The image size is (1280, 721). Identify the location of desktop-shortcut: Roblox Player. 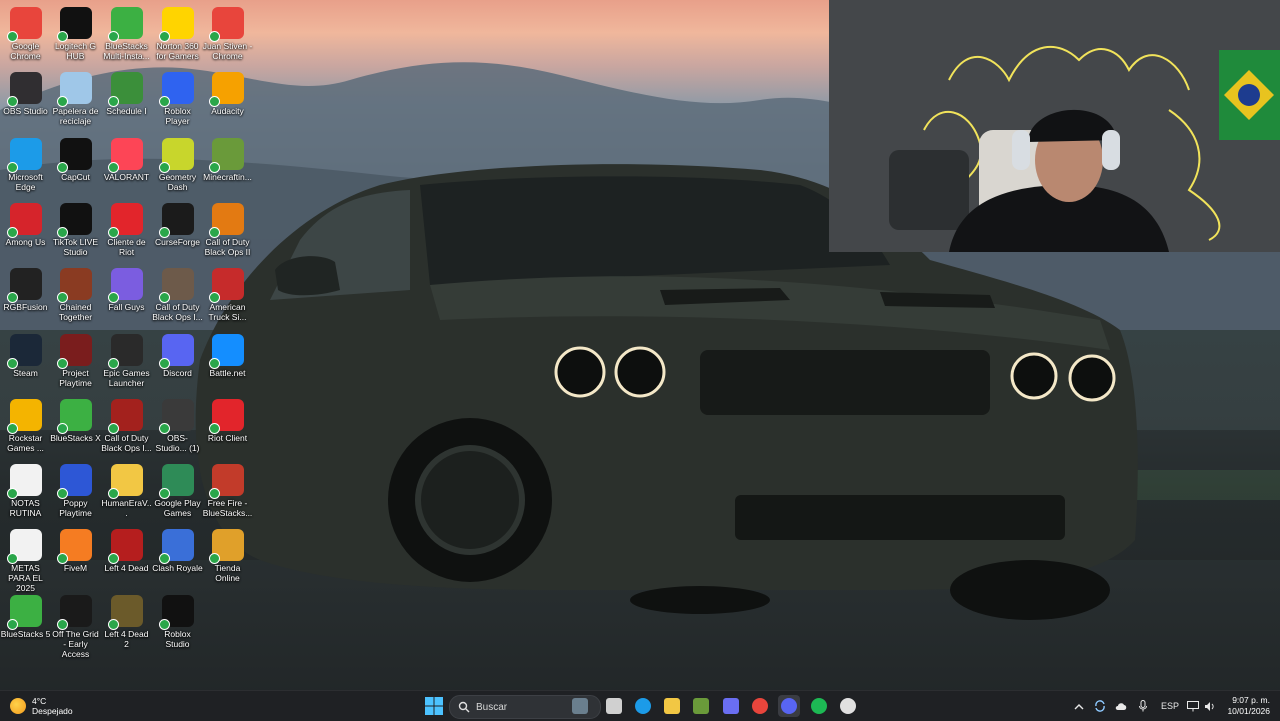
(177, 100).